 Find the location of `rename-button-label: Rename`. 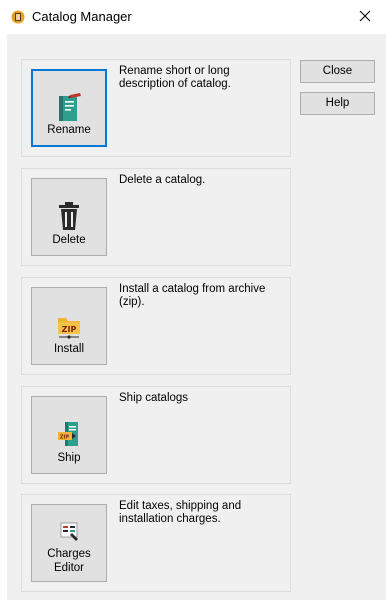

rename-button-label: Rename is located at coordinates (69, 130).